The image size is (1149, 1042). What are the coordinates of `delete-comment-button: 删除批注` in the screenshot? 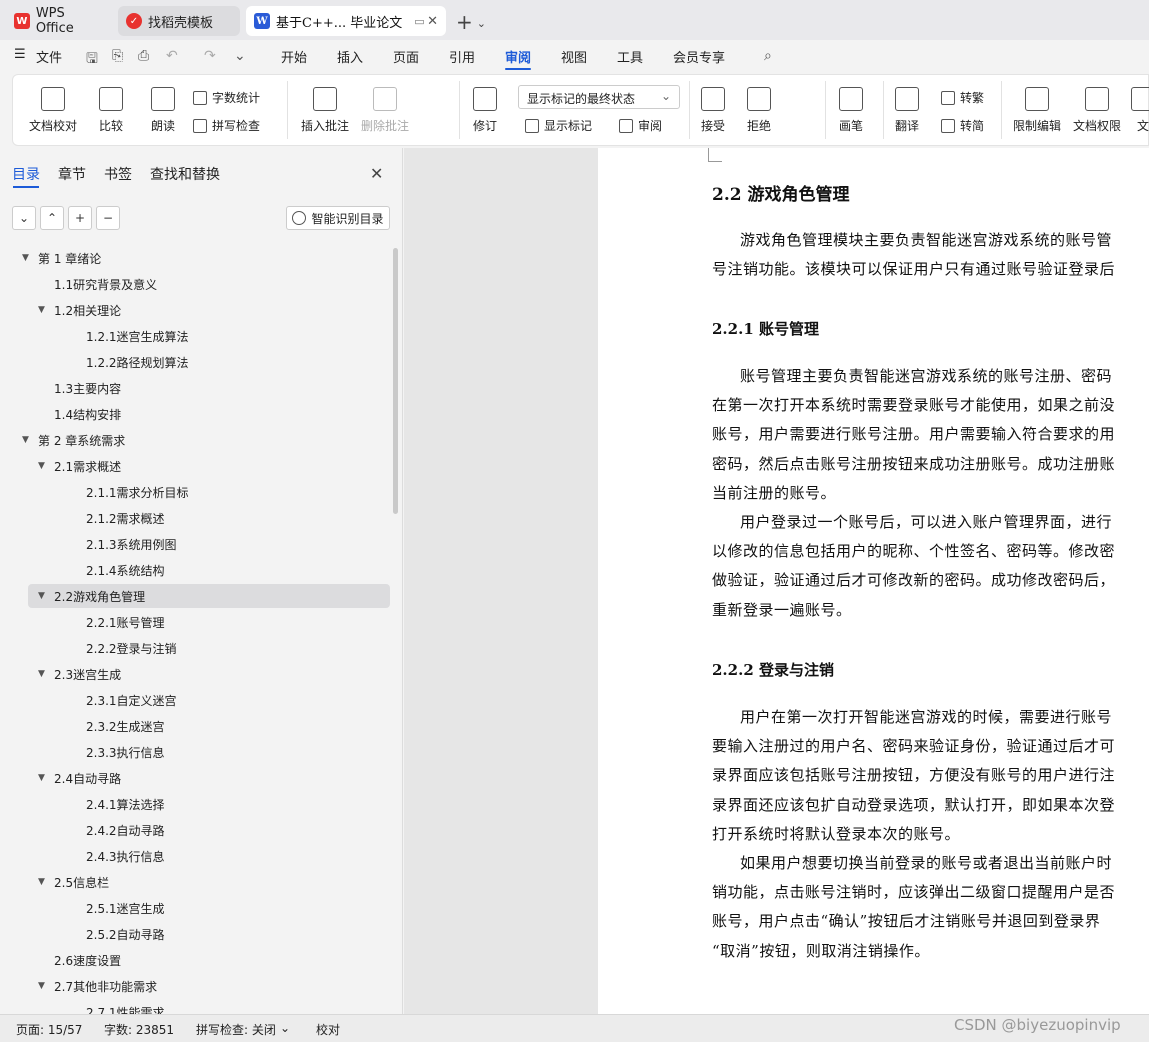 It's located at (385, 110).